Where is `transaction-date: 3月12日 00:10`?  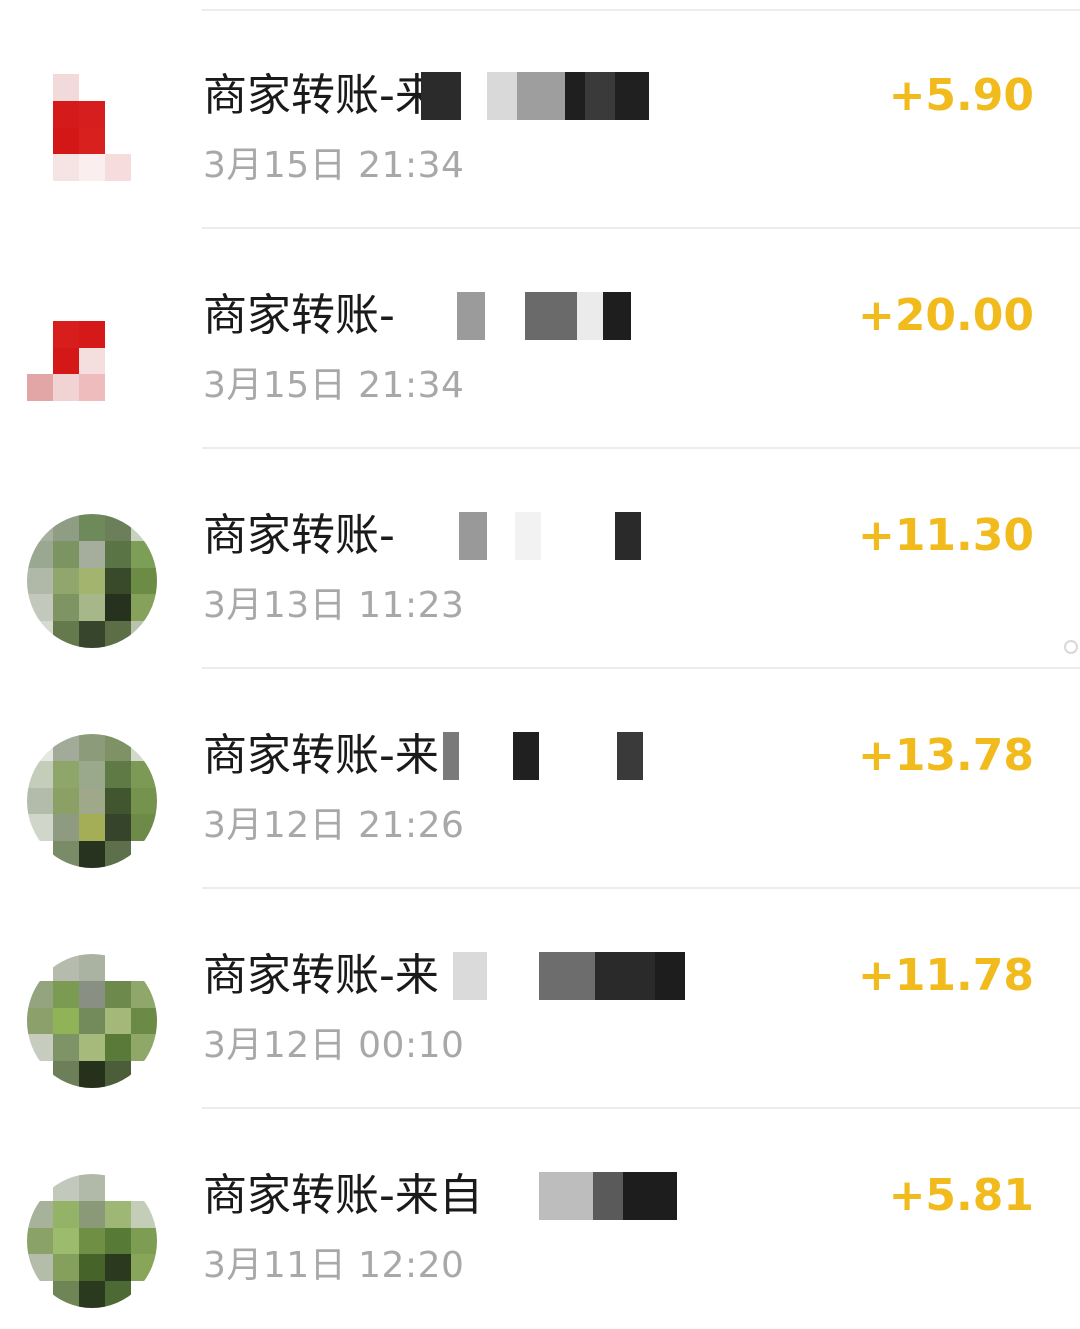 transaction-date: 3月12日 00:10 is located at coordinates (334, 1045).